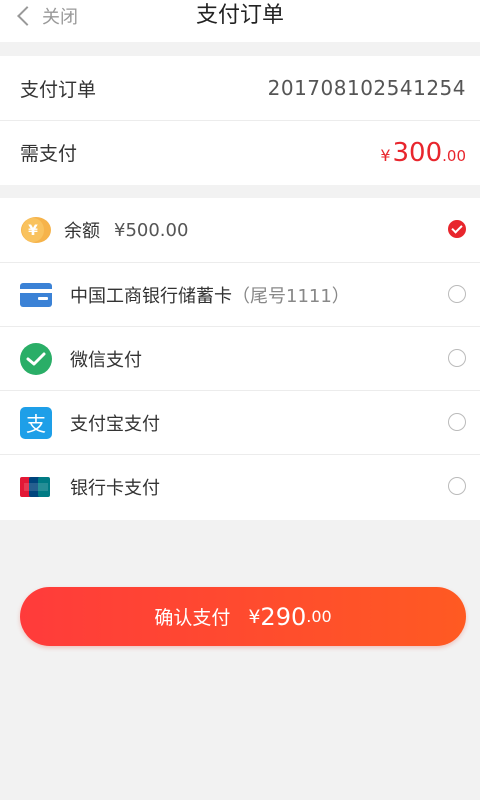 The height and width of the screenshot is (800, 480). I want to click on wechat-icon, so click(36, 358).